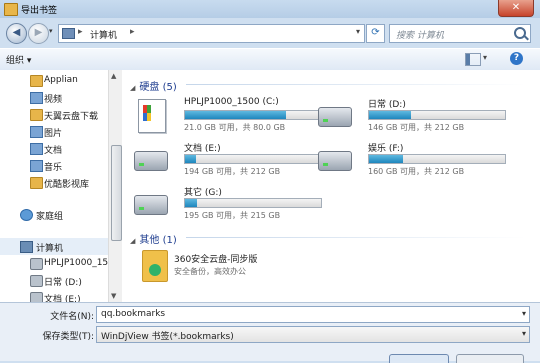 The height and width of the screenshot is (363, 540). What do you see at coordinates (36, 166) in the screenshot?
I see `music-library-icon` at bounding box center [36, 166].